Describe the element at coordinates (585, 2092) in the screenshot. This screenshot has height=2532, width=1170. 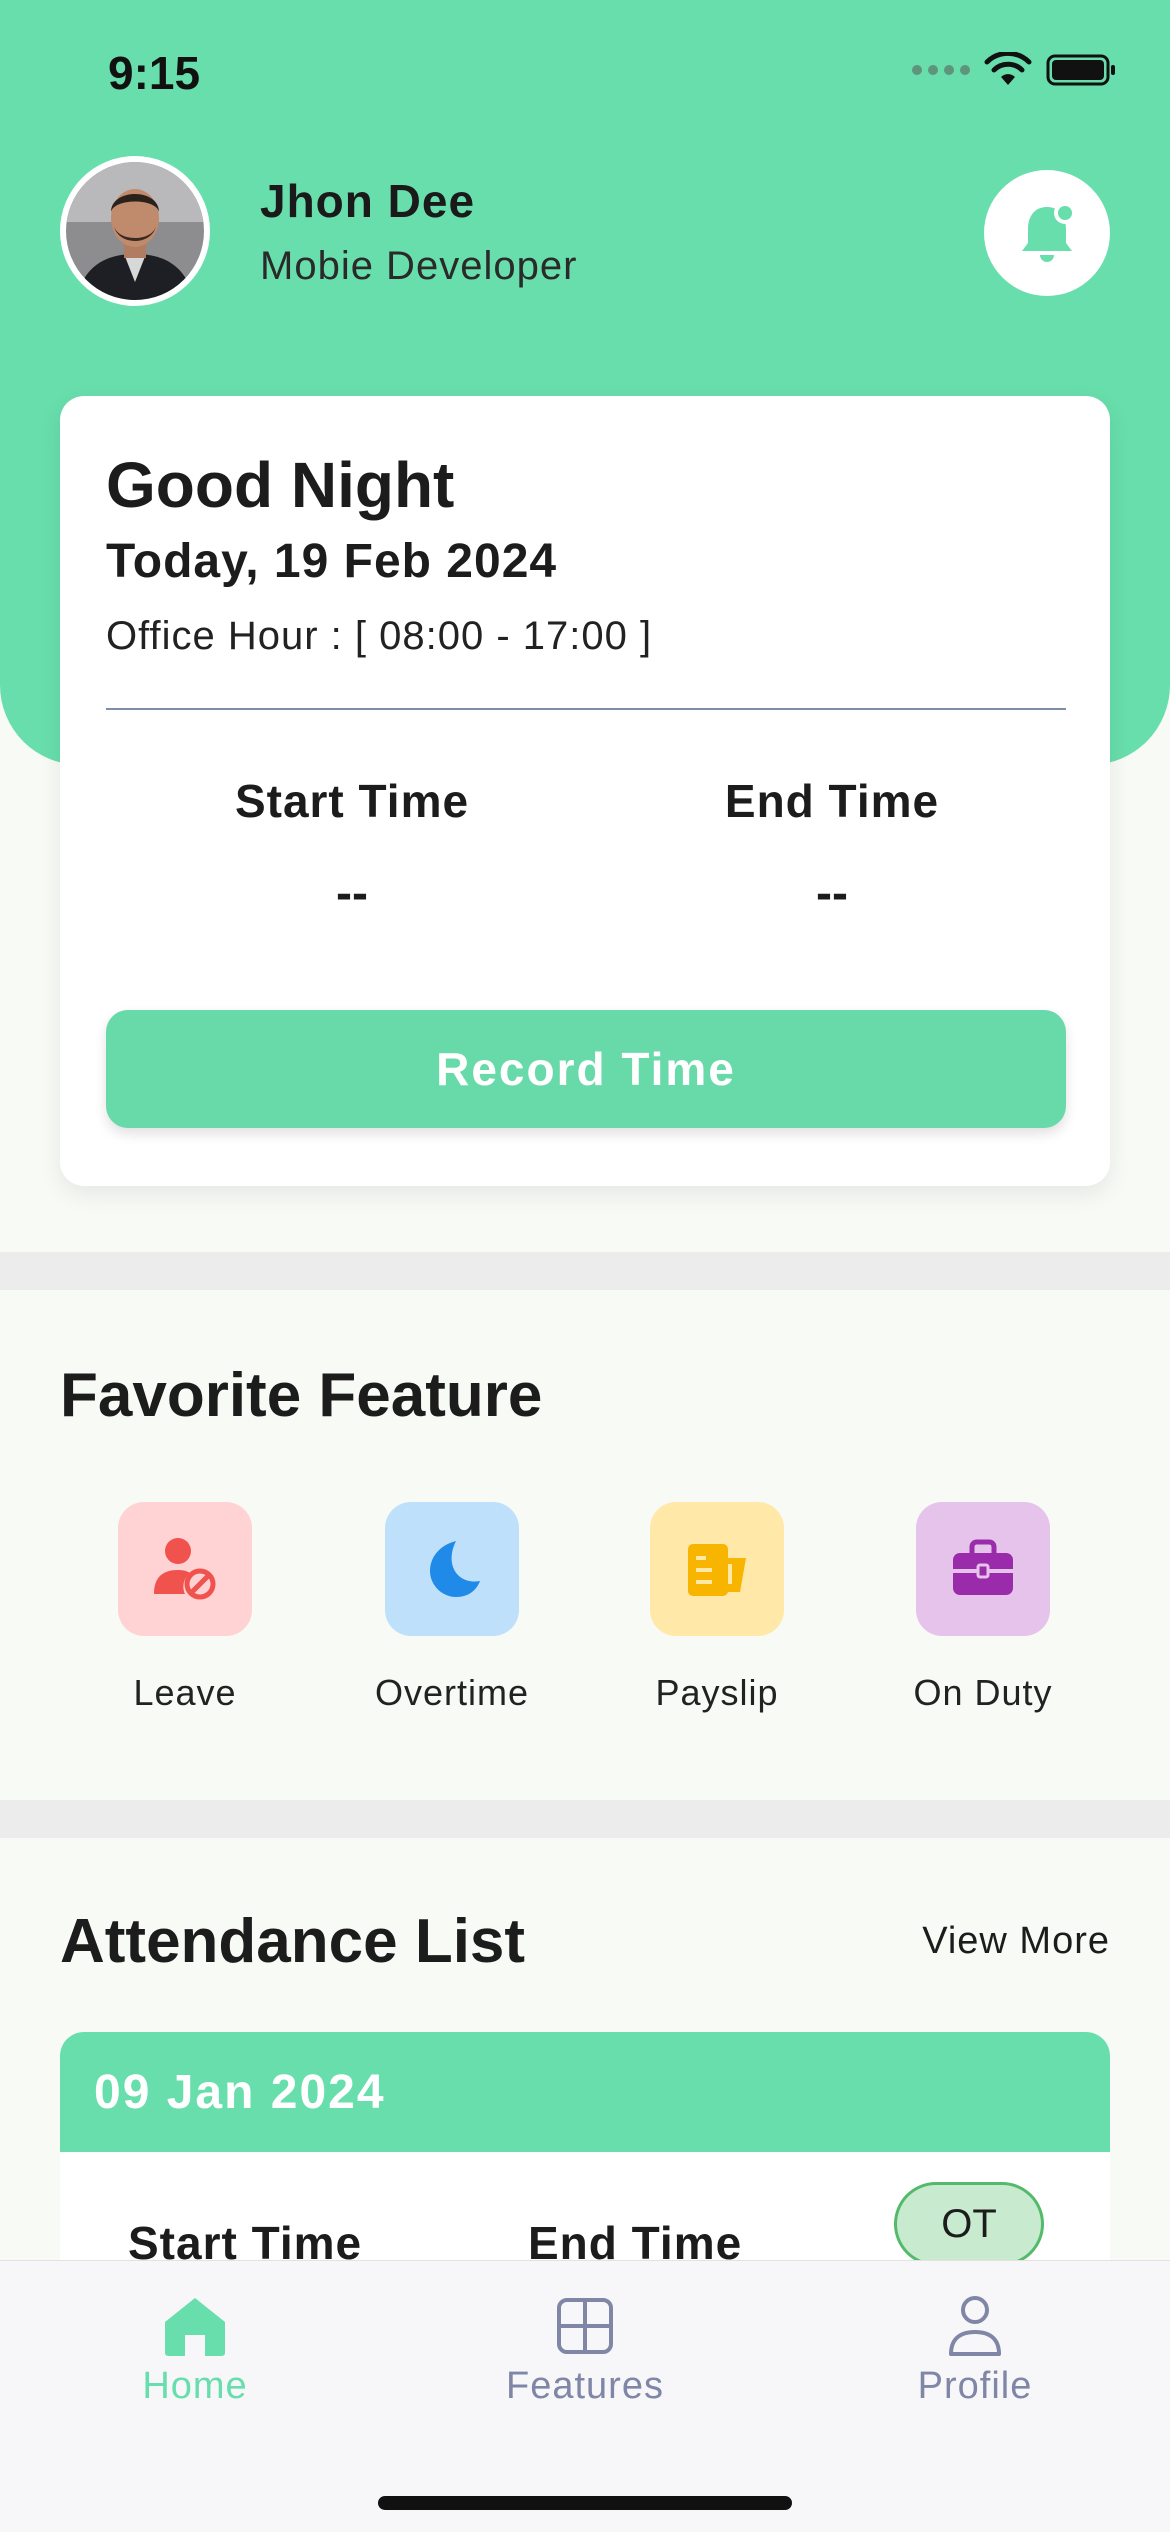
I see `attendance-card-header: 09 Jan 2024` at that location.